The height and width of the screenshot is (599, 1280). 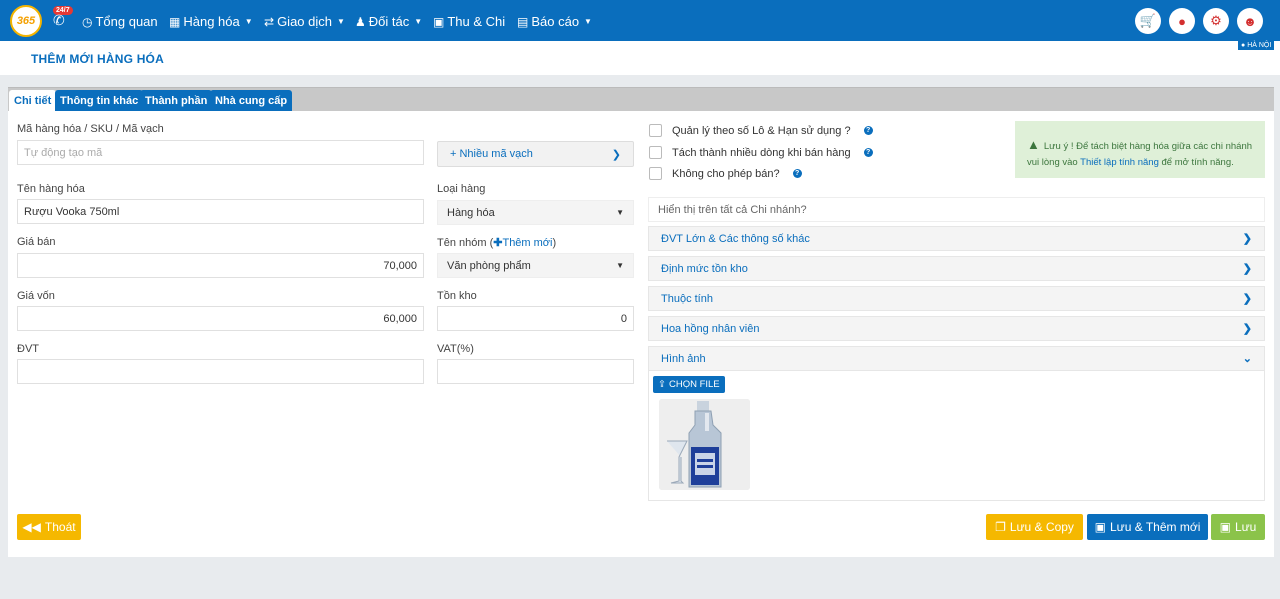 What do you see at coordinates (694, 384) in the screenshot?
I see `choose-file-label: CHỌN FILE` at bounding box center [694, 384].